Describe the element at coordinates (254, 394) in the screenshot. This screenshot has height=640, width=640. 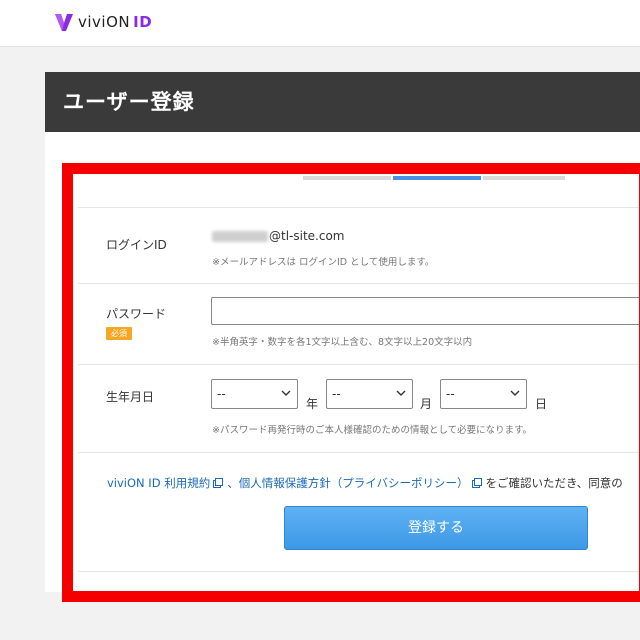
I see `birth-year-select: --` at that location.